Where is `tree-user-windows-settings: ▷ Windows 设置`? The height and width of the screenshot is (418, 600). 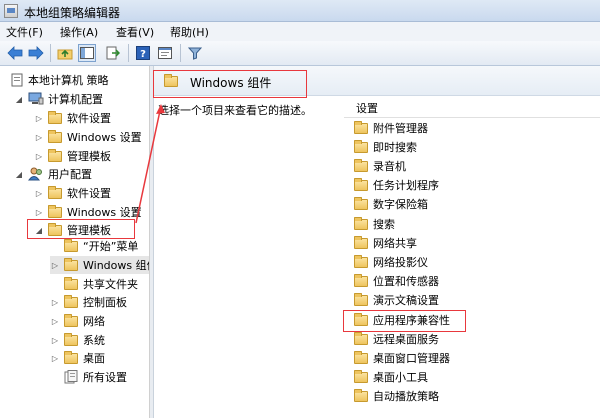
tree-user-windows-settings: ▷ Windows 设置 is located at coordinates (88, 212).